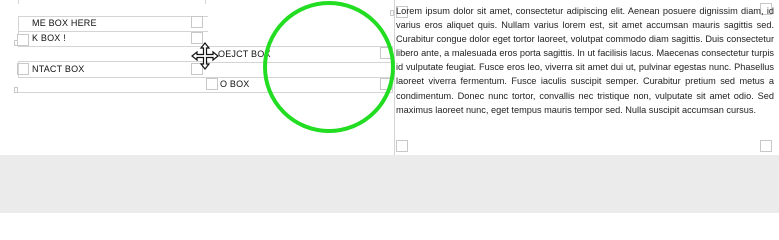  What do you see at coordinates (112, 2) in the screenshot?
I see `clipped-box-top` at bounding box center [112, 2].